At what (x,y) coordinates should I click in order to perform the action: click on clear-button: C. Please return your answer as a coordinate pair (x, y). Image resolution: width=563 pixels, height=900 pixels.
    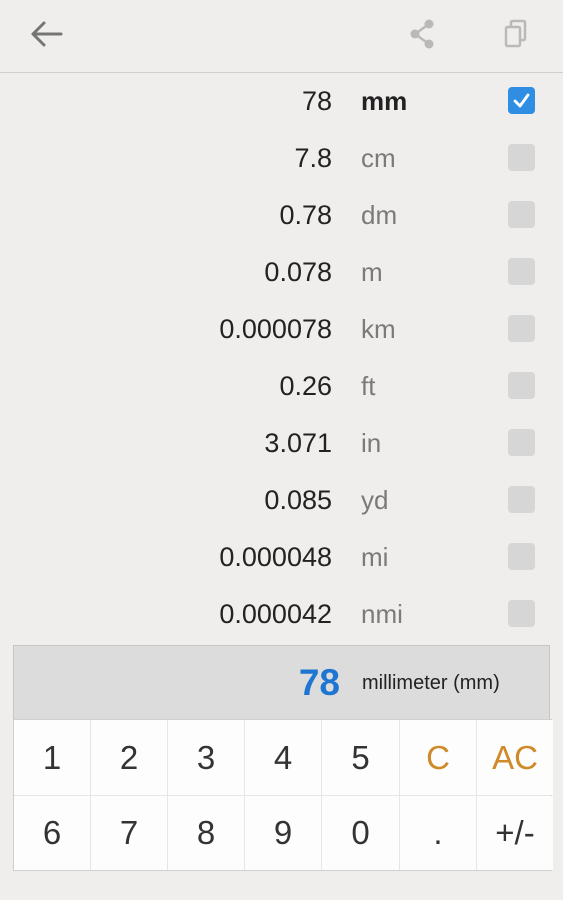
    Looking at the image, I should click on (438, 757).